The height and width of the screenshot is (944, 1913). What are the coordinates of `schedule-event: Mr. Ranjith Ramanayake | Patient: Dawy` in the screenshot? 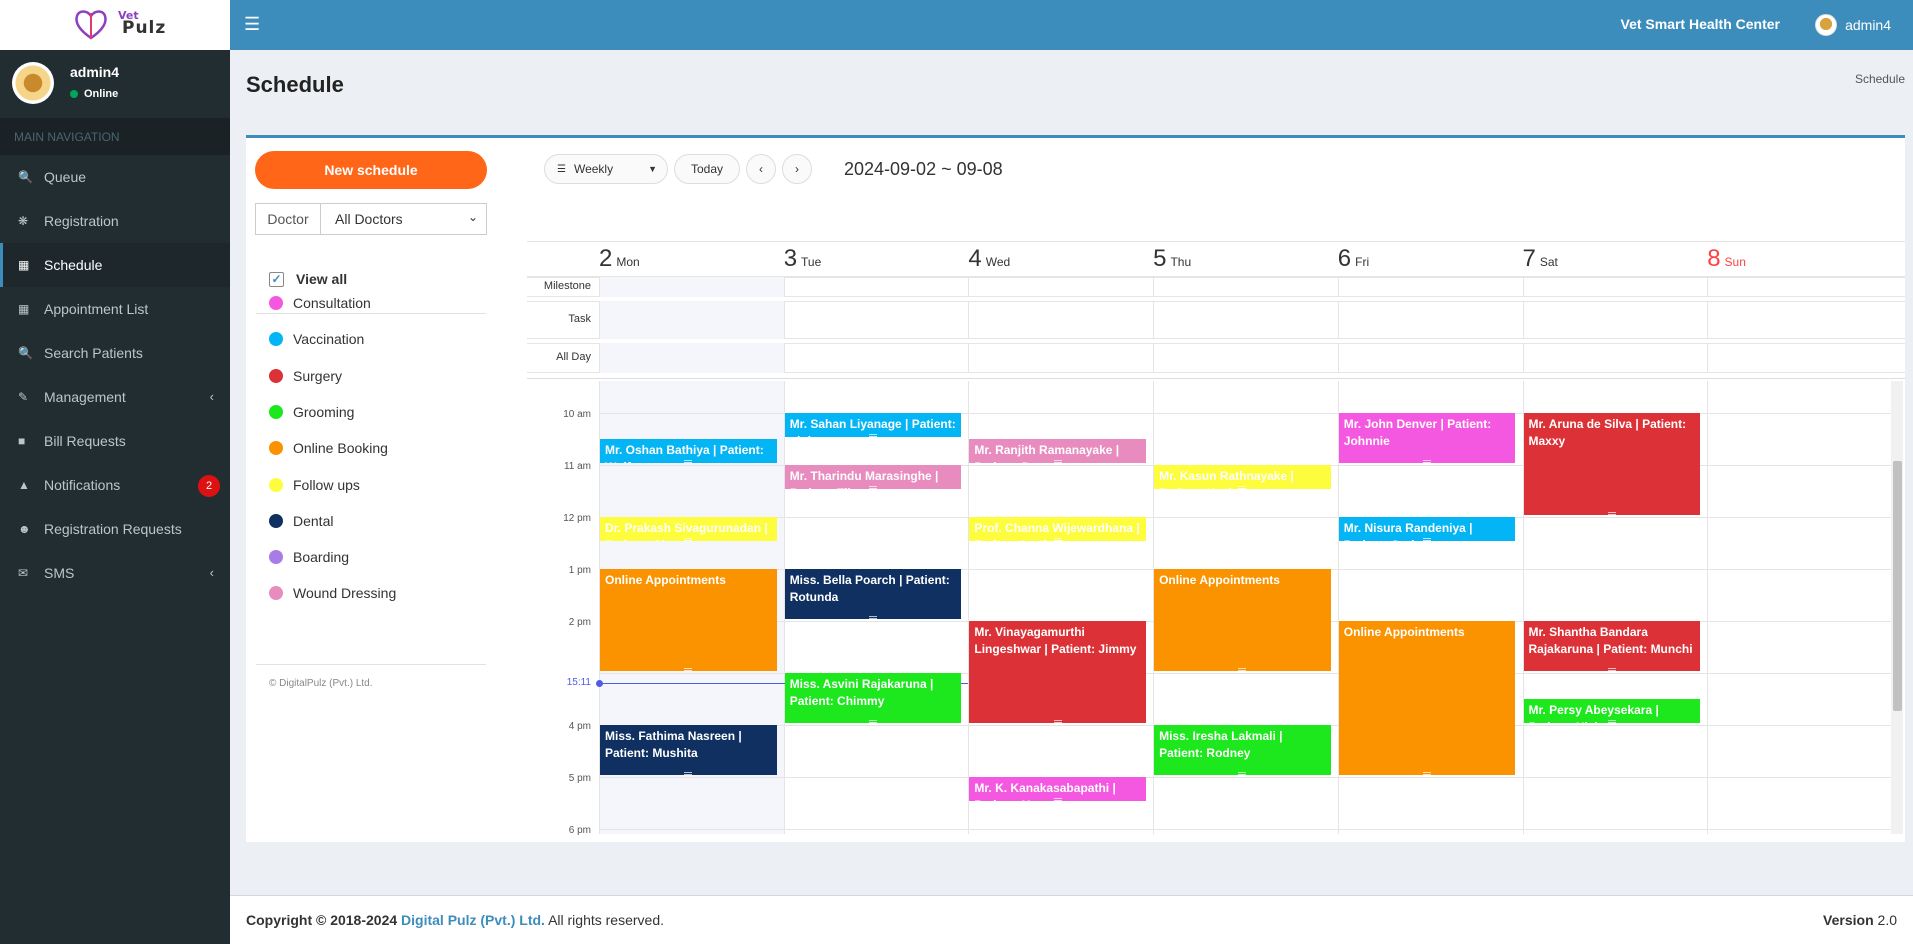 It's located at (1058, 451).